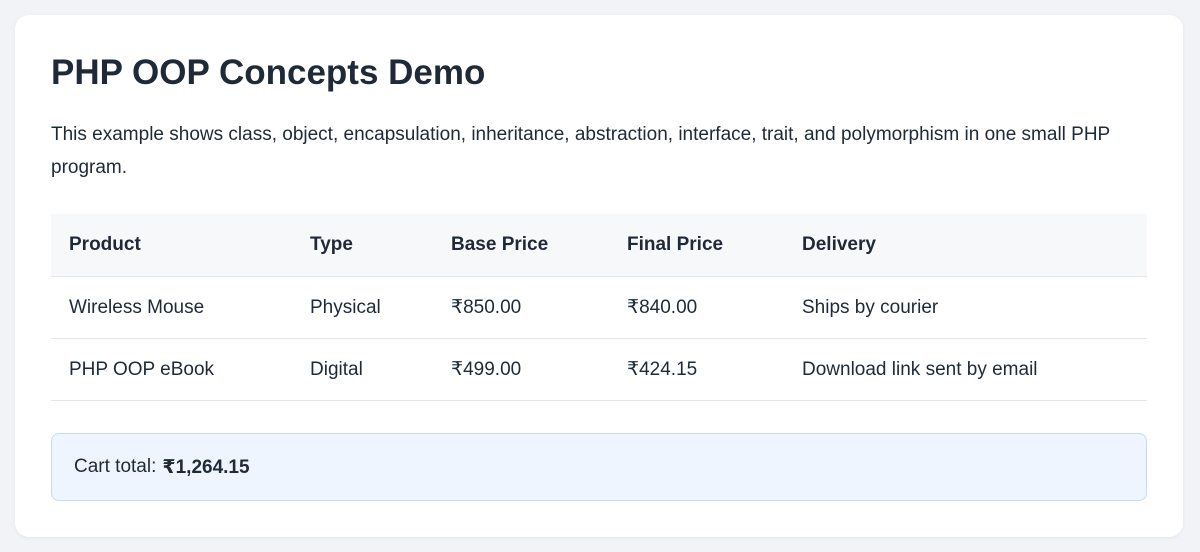 This screenshot has width=1200, height=552. I want to click on cell-final-price: ₹840.00, so click(696, 307).